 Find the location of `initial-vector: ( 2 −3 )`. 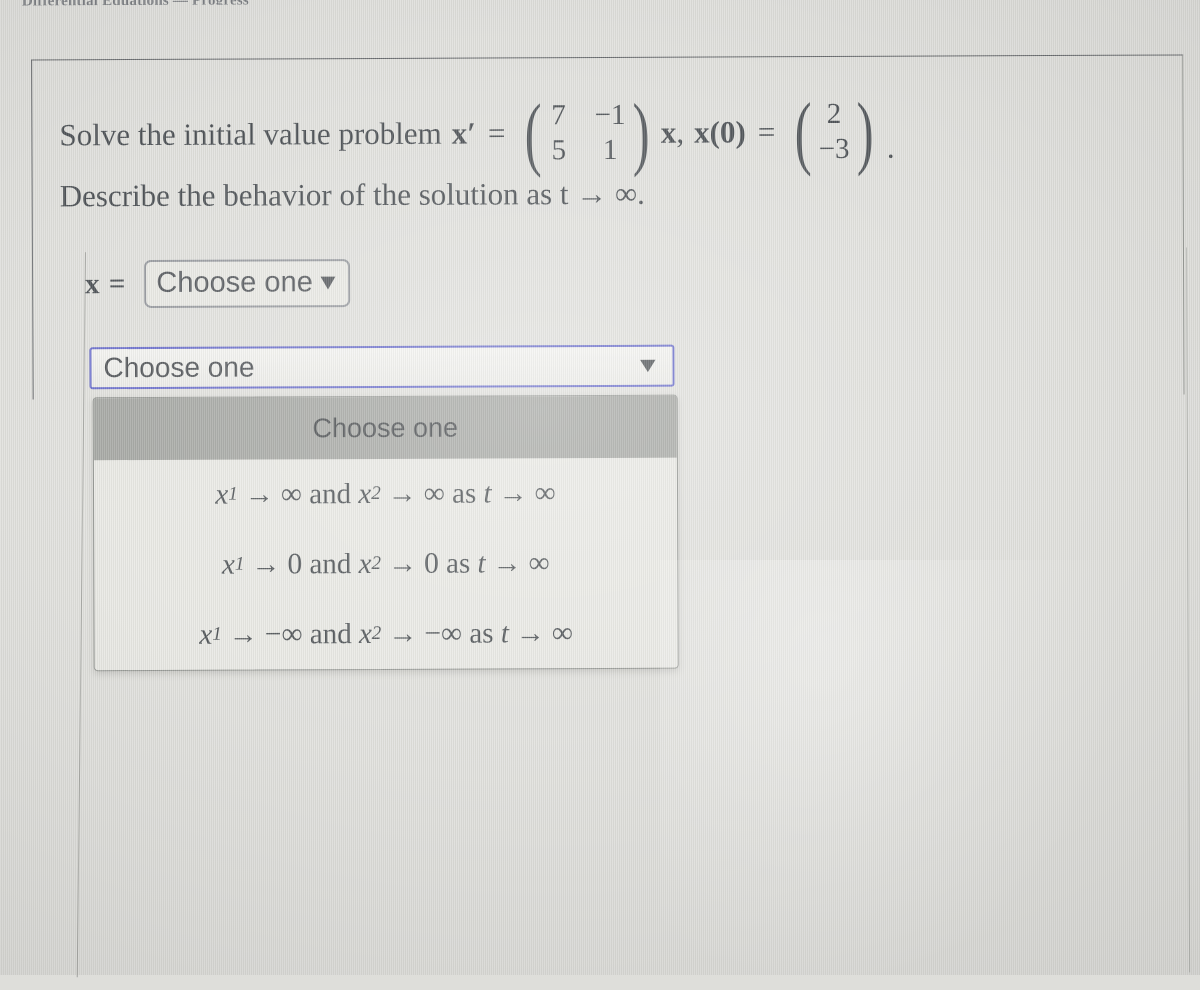

initial-vector: ( 2 −3 ) is located at coordinates (834, 132).